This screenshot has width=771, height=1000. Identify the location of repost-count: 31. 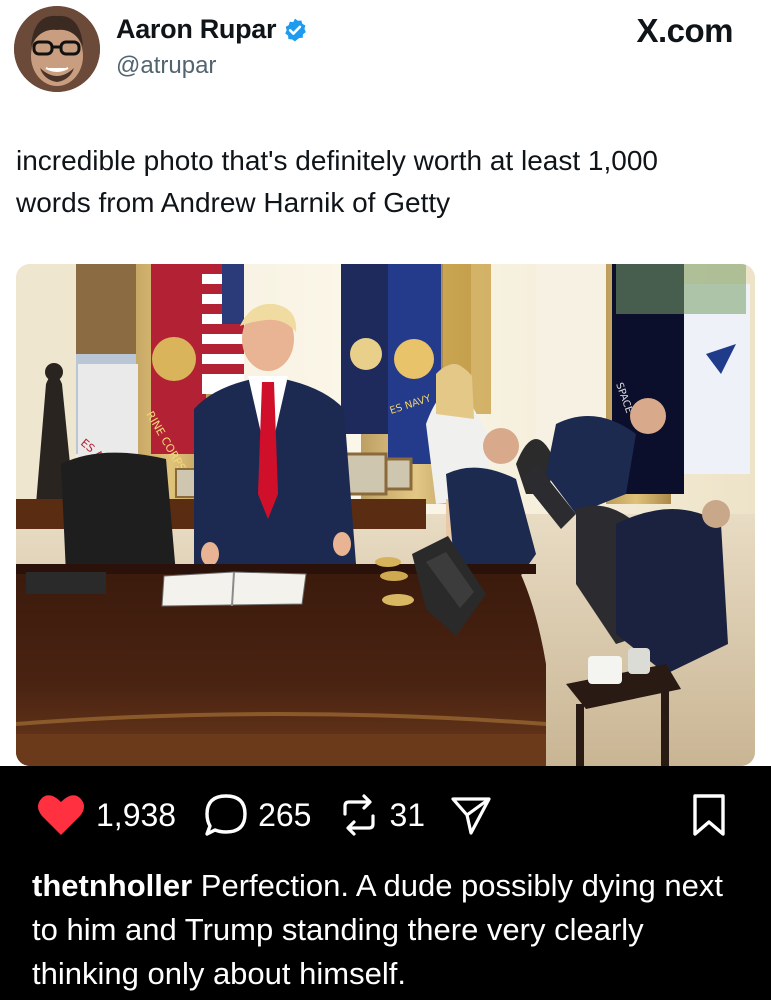
(407, 814).